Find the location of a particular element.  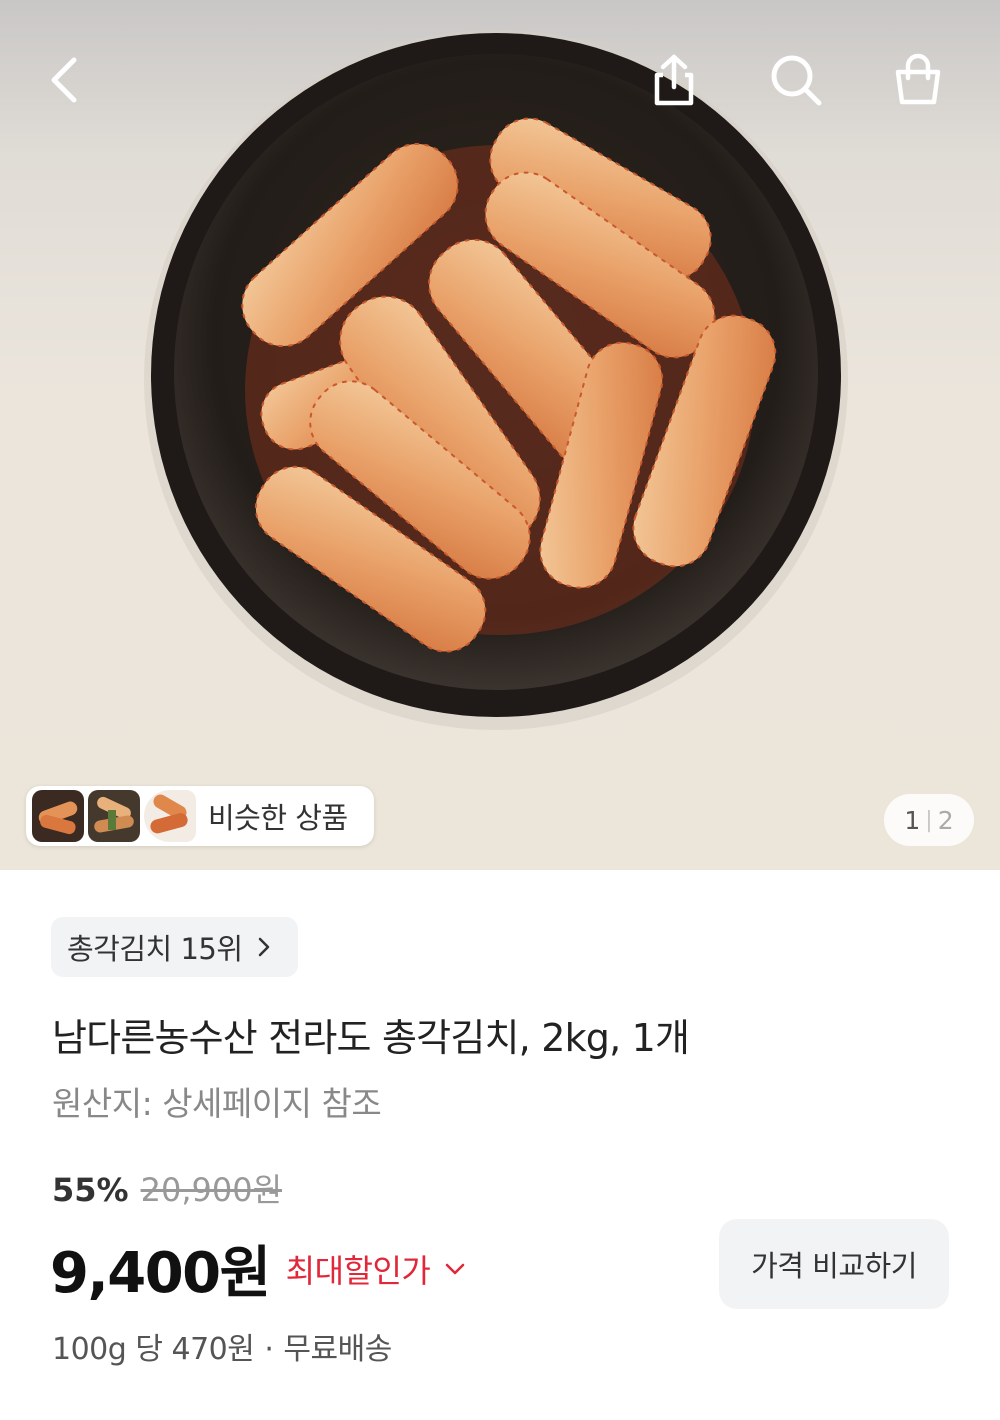

max-discount-dropdown: 최대할인가 is located at coordinates (376, 1269).